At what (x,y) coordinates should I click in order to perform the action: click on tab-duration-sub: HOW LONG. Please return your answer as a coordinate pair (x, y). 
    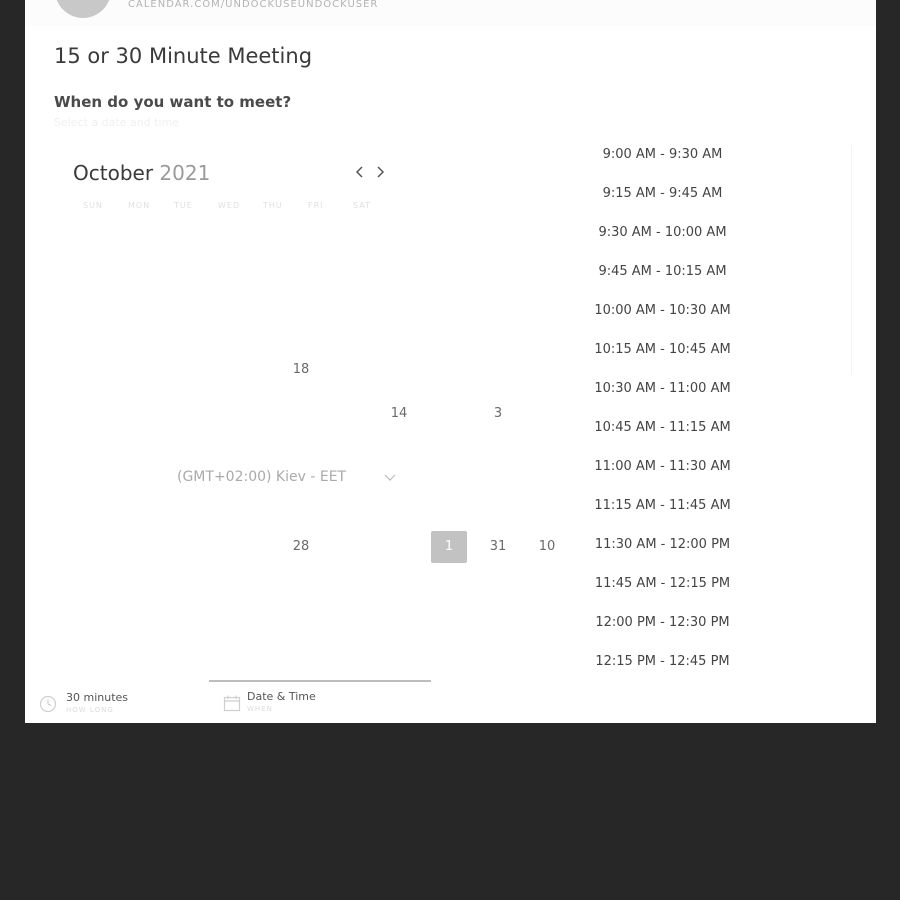
    Looking at the image, I should click on (90, 710).